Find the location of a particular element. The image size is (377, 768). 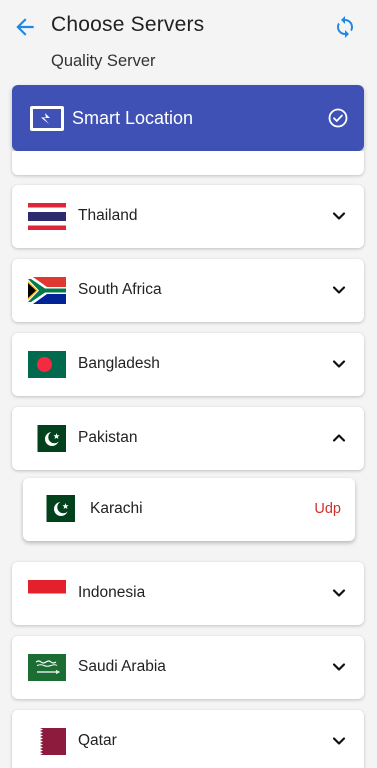

server-item-karachi: Karachi Udp is located at coordinates (189, 509).